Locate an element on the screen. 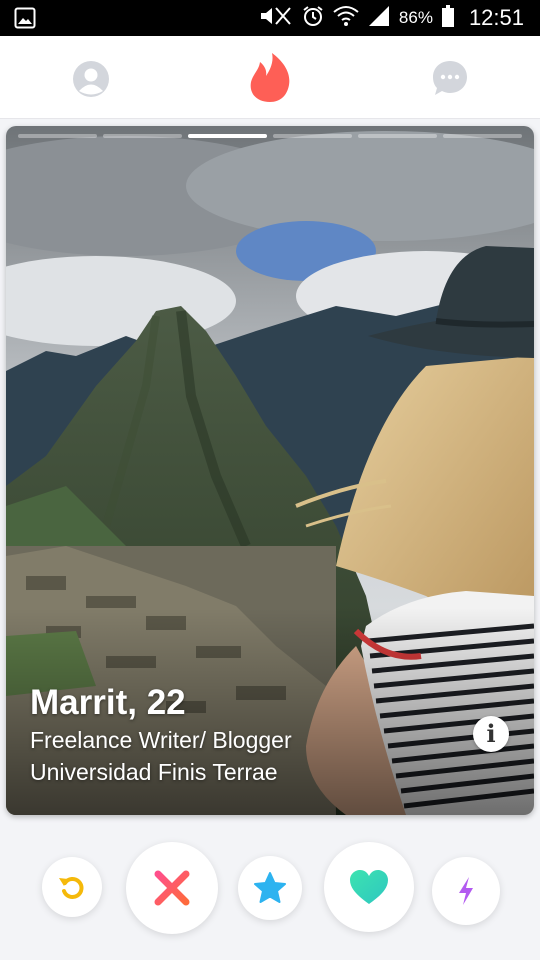 The height and width of the screenshot is (960, 540). gallery-notification-icon is located at coordinates (25, 20).